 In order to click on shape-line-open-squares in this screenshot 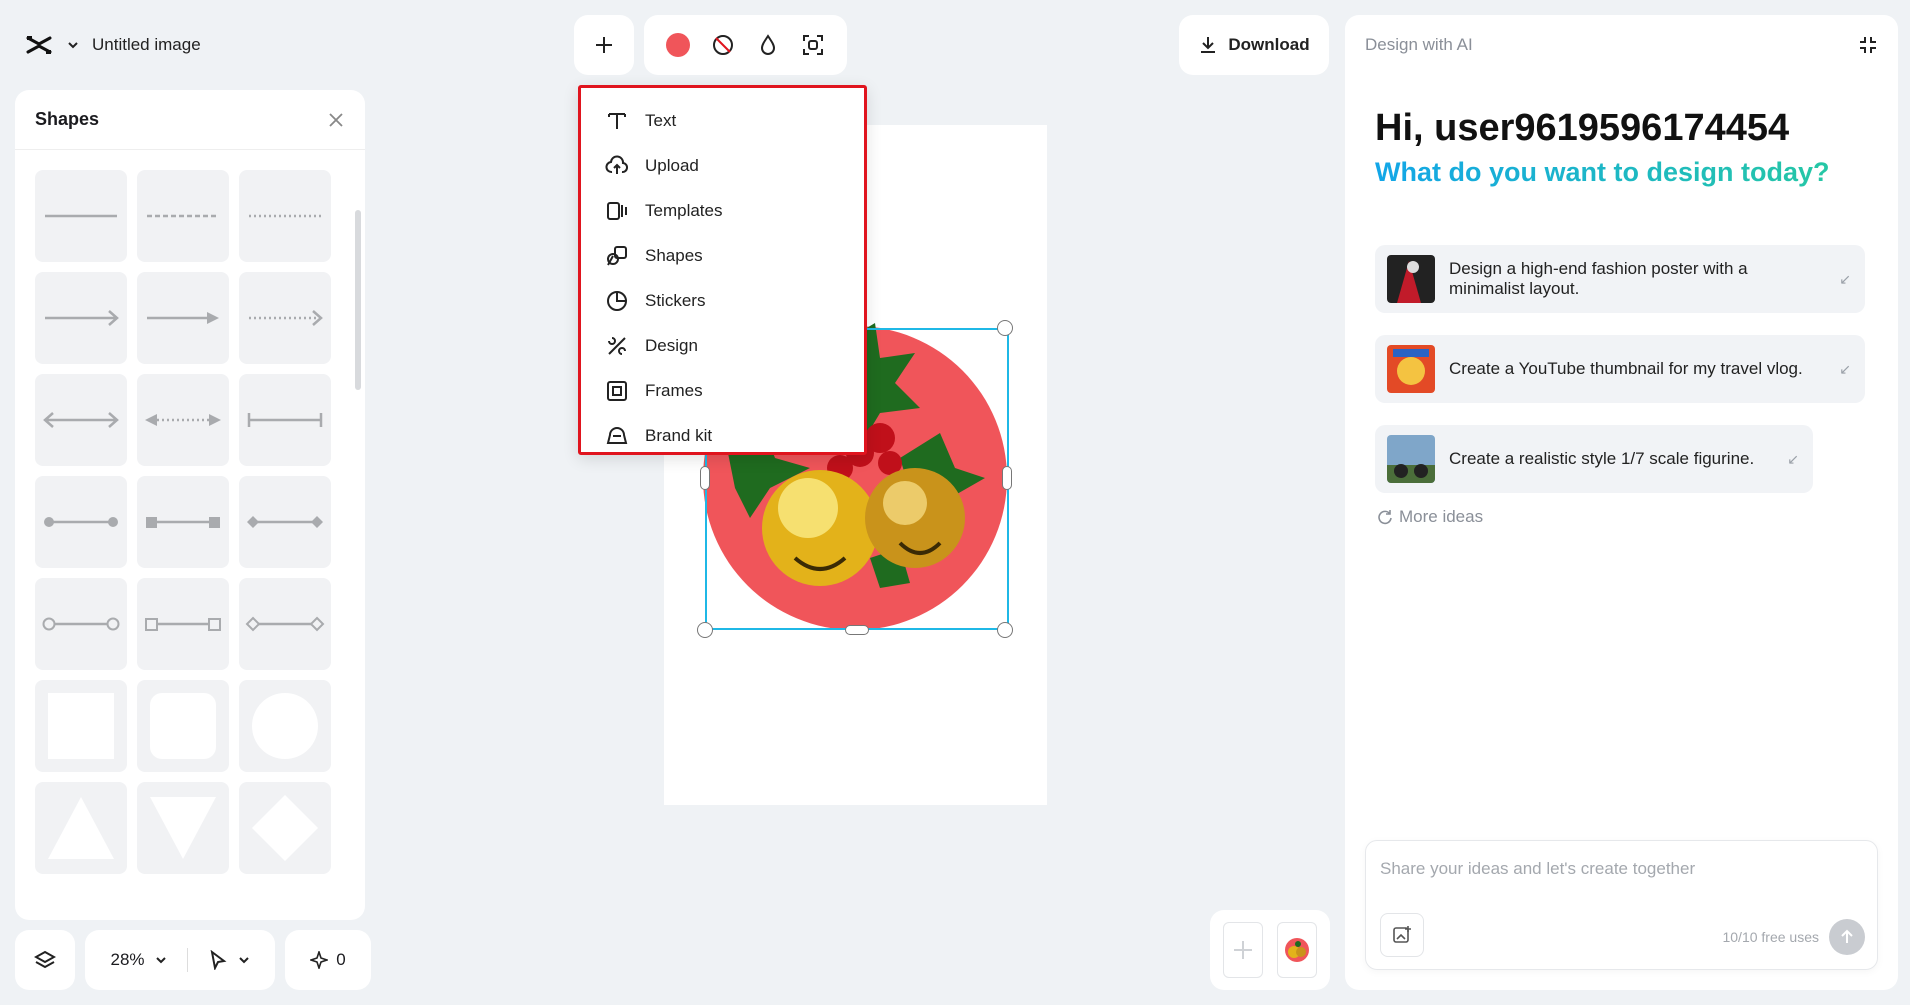, I will do `click(183, 624)`.